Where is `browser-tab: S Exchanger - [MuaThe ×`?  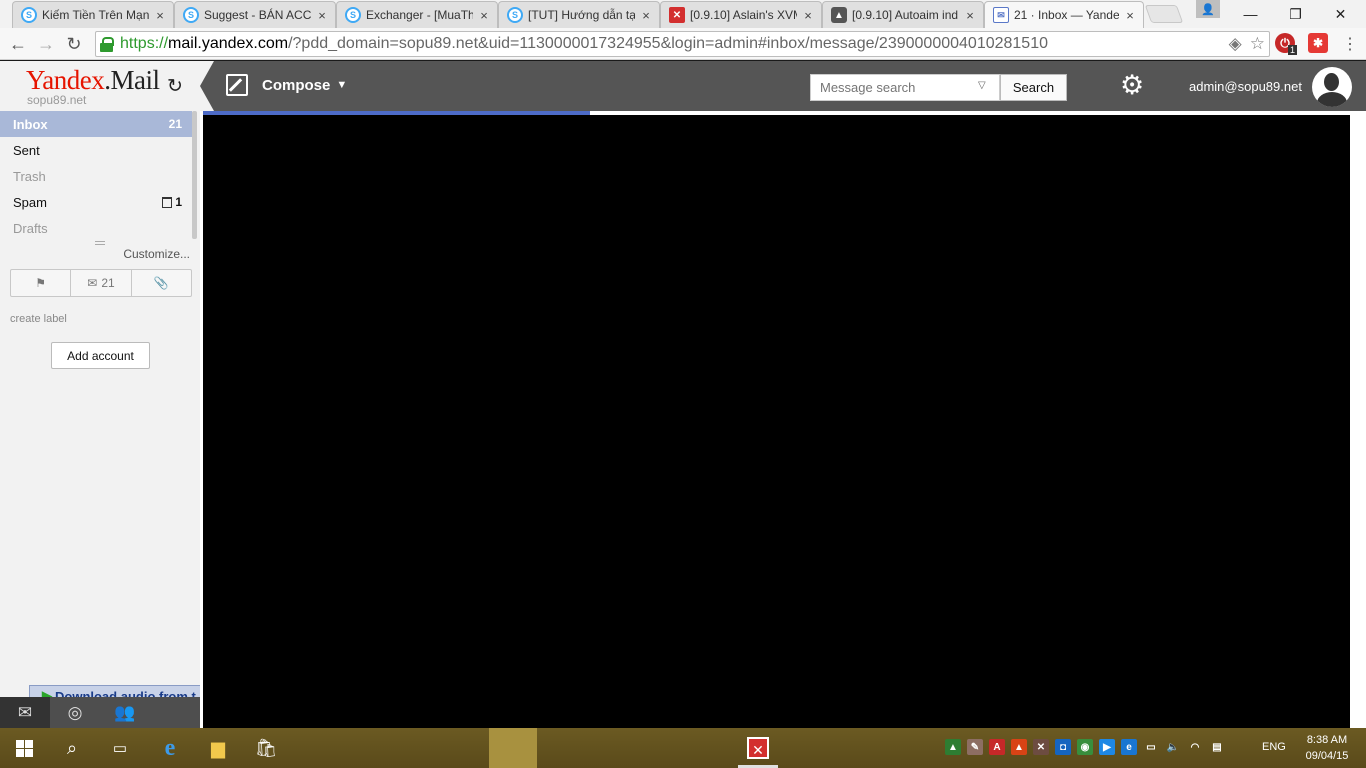 browser-tab: S Exchanger - [MuaThe × is located at coordinates (417, 14).